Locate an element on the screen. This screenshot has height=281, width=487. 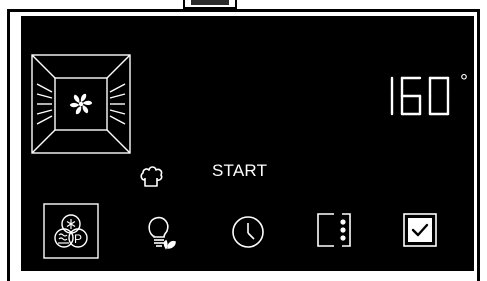
temperature-display: ° is located at coordinates (418, 96).